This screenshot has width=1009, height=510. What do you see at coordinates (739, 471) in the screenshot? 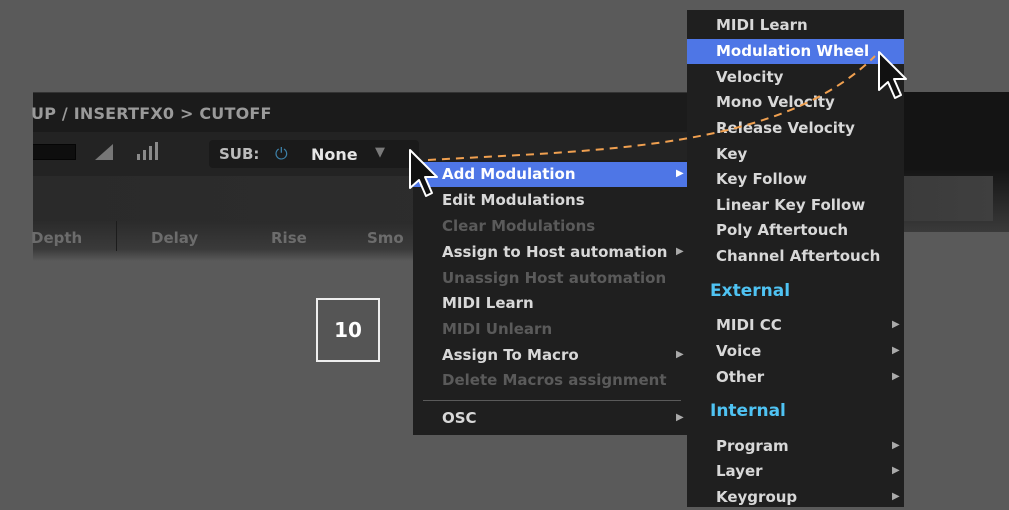
I see `submenu-item-label: Layer` at bounding box center [739, 471].